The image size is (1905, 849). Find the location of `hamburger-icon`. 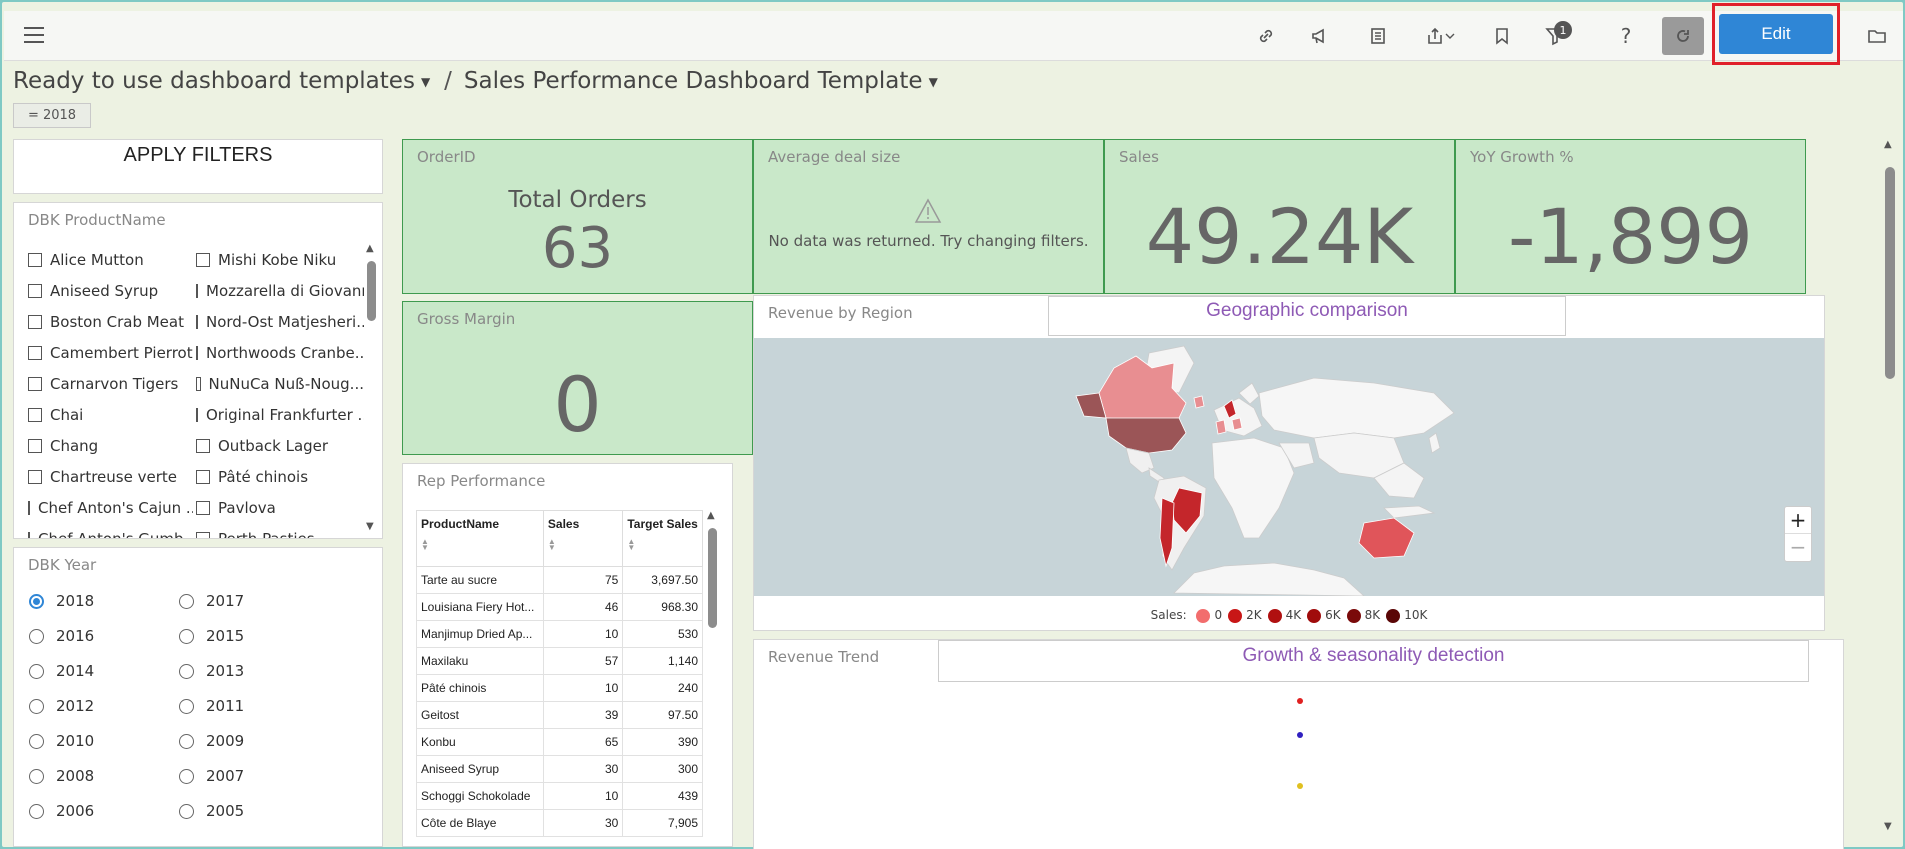

hamburger-icon is located at coordinates (34, 35).